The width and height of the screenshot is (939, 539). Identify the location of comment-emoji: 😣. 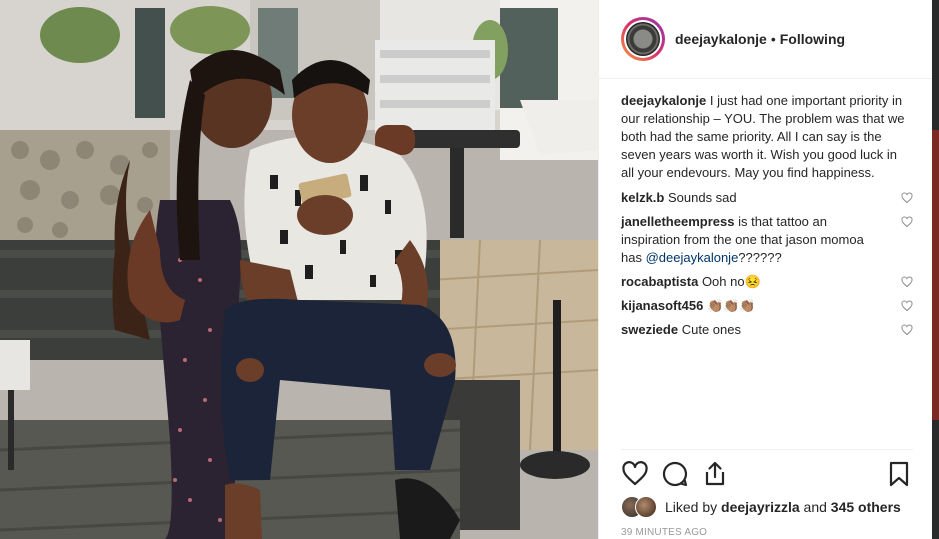
(752, 281).